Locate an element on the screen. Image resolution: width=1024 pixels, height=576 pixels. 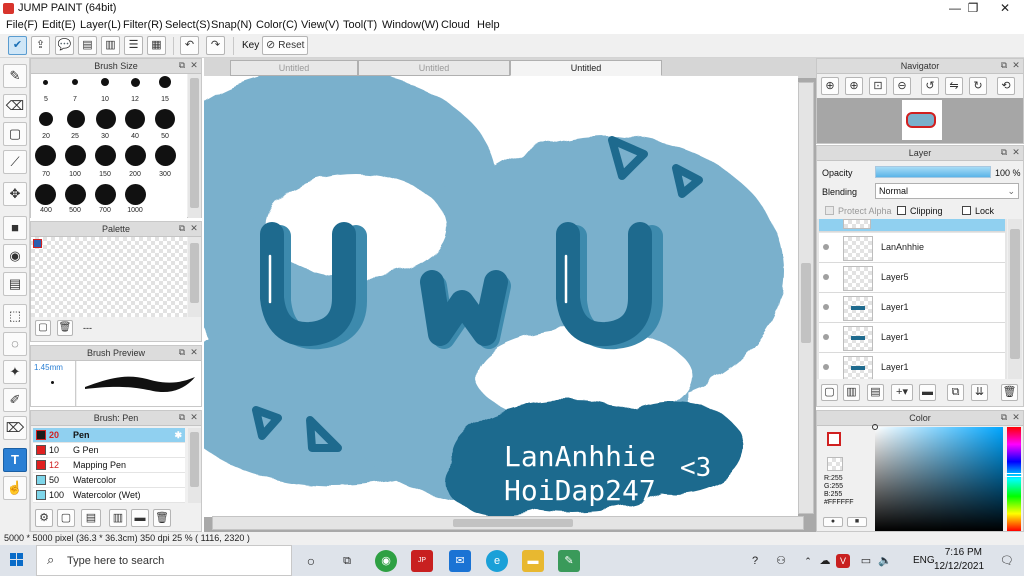
protect-alpha-checkbox is located at coordinates (829, 210).